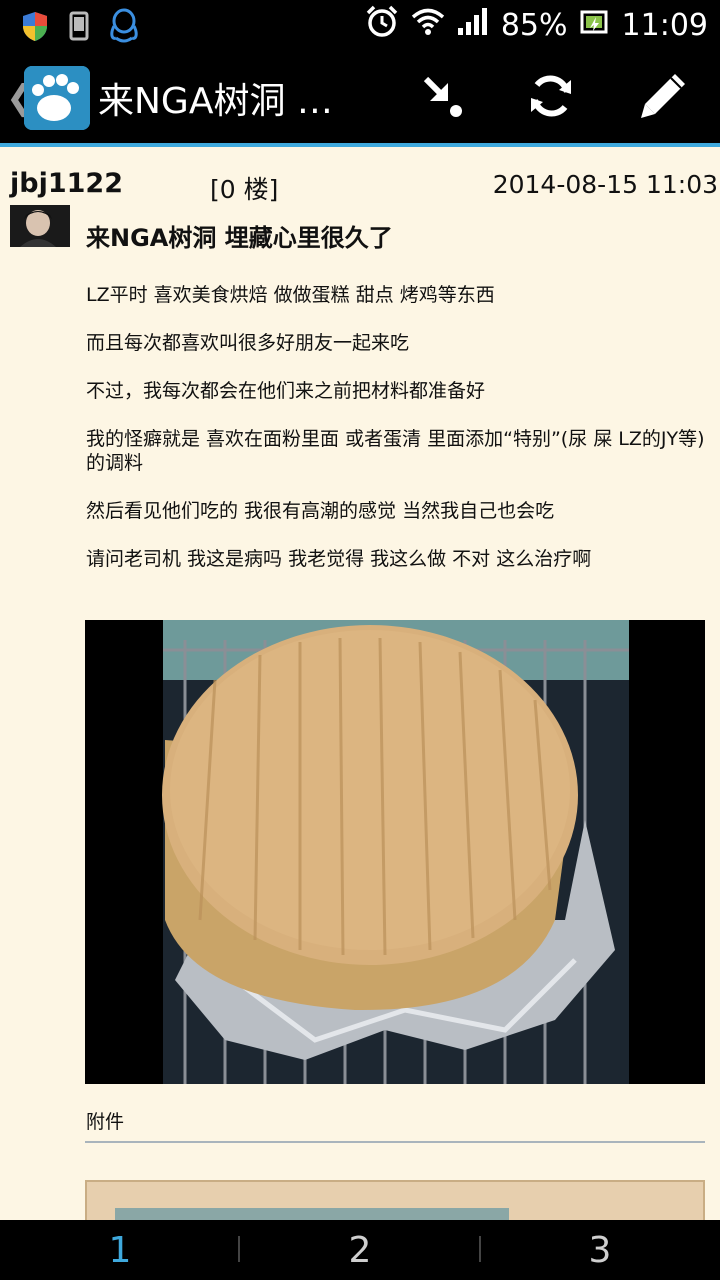 This screenshot has width=720, height=1280. Describe the element at coordinates (124, 28) in the screenshot. I see `qq-penguin-icon` at that location.